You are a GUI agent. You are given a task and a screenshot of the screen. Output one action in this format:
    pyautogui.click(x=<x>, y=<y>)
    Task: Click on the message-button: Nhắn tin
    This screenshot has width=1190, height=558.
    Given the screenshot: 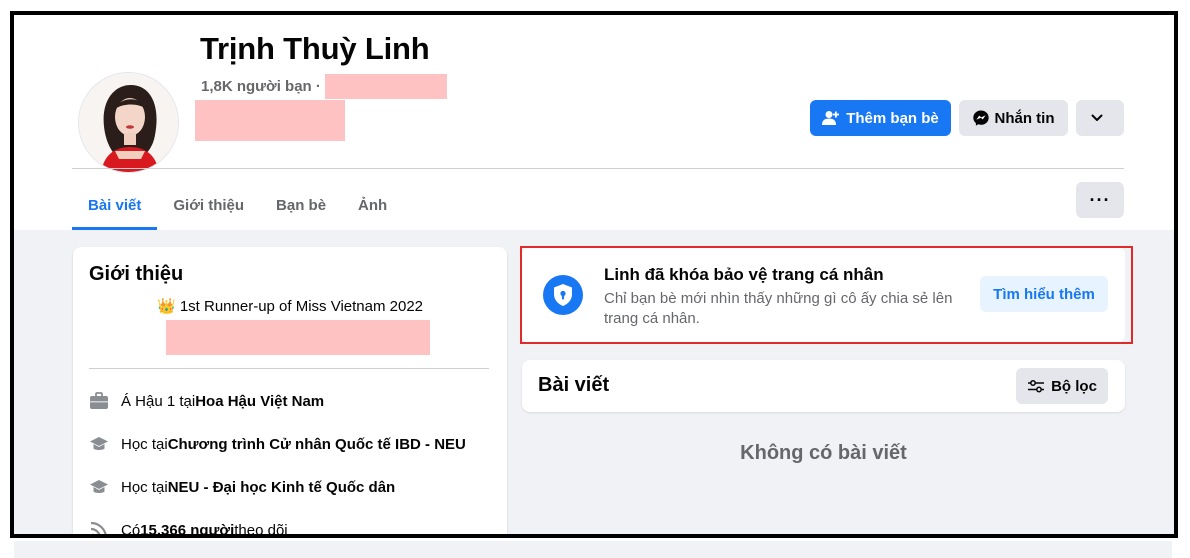 What is the action you would take?
    pyautogui.click(x=1013, y=118)
    